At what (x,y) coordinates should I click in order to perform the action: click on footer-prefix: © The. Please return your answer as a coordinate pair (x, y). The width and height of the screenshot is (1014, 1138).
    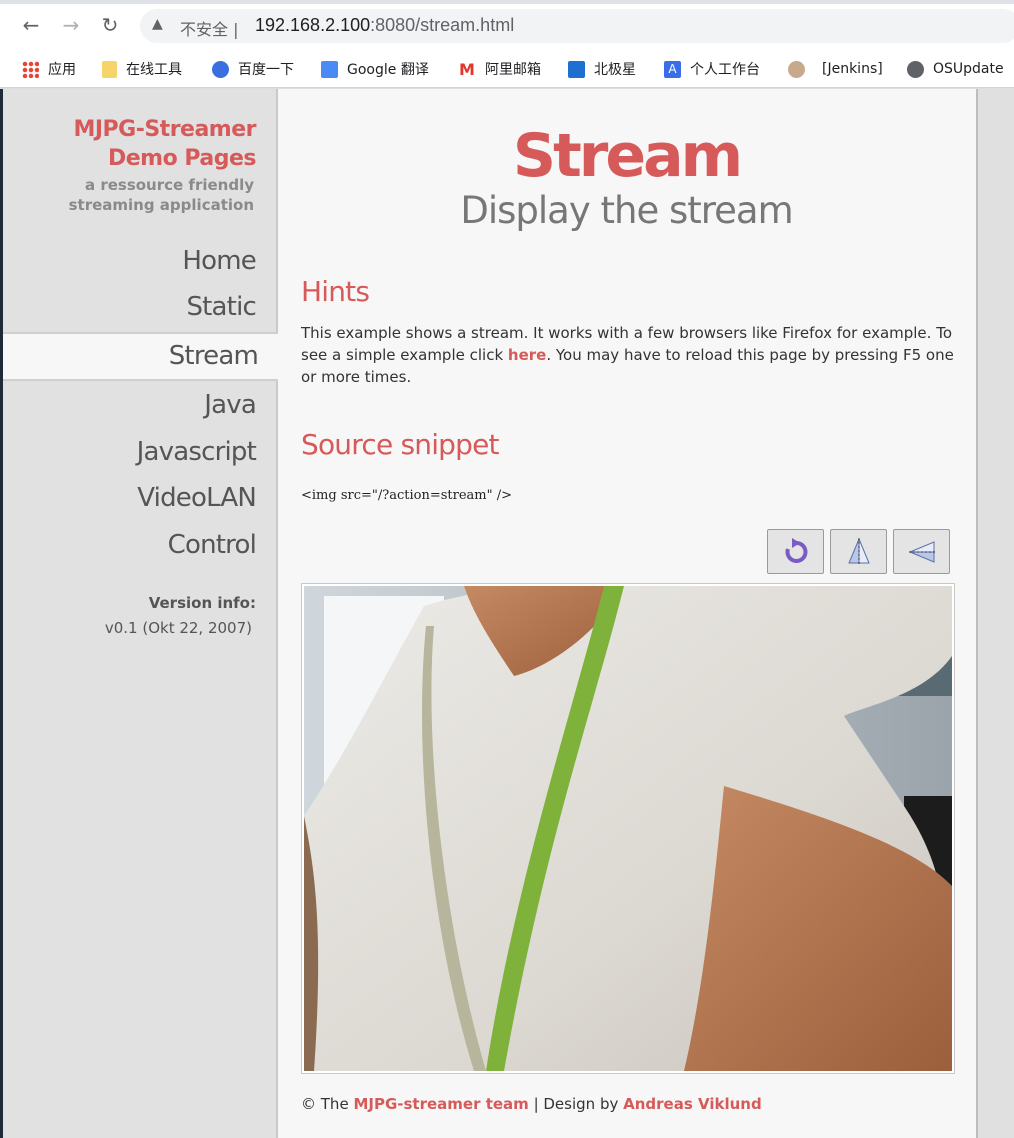
    Looking at the image, I should click on (327, 1104).